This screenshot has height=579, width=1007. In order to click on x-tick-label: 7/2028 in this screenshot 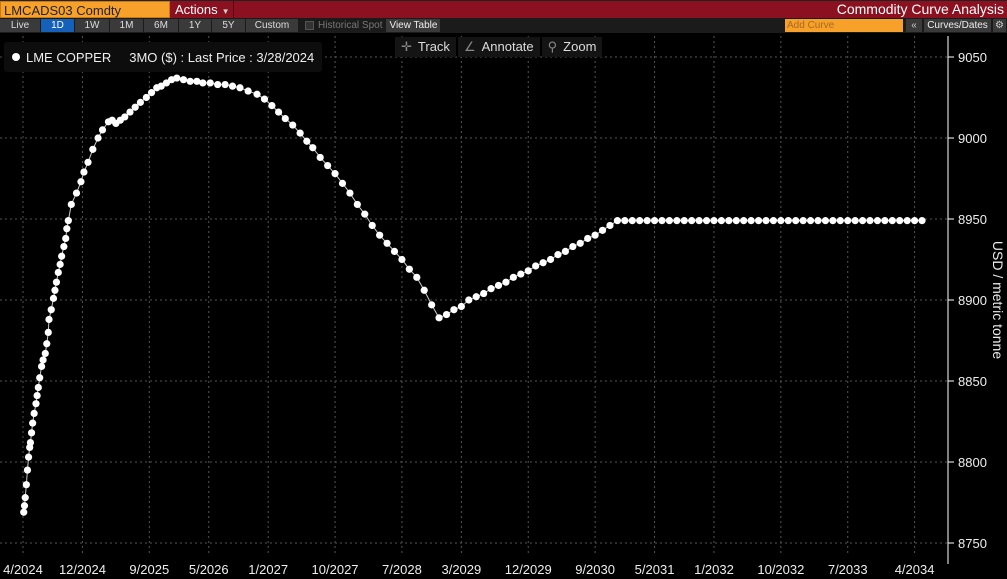, I will do `click(402, 569)`.